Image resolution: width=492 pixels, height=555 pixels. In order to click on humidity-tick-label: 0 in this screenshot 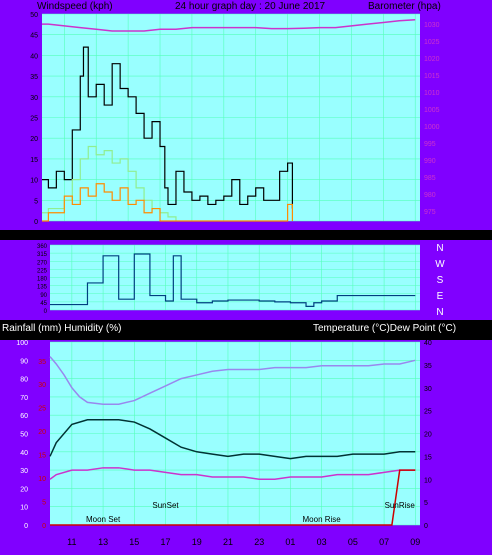, I will do `click(26, 526)`.